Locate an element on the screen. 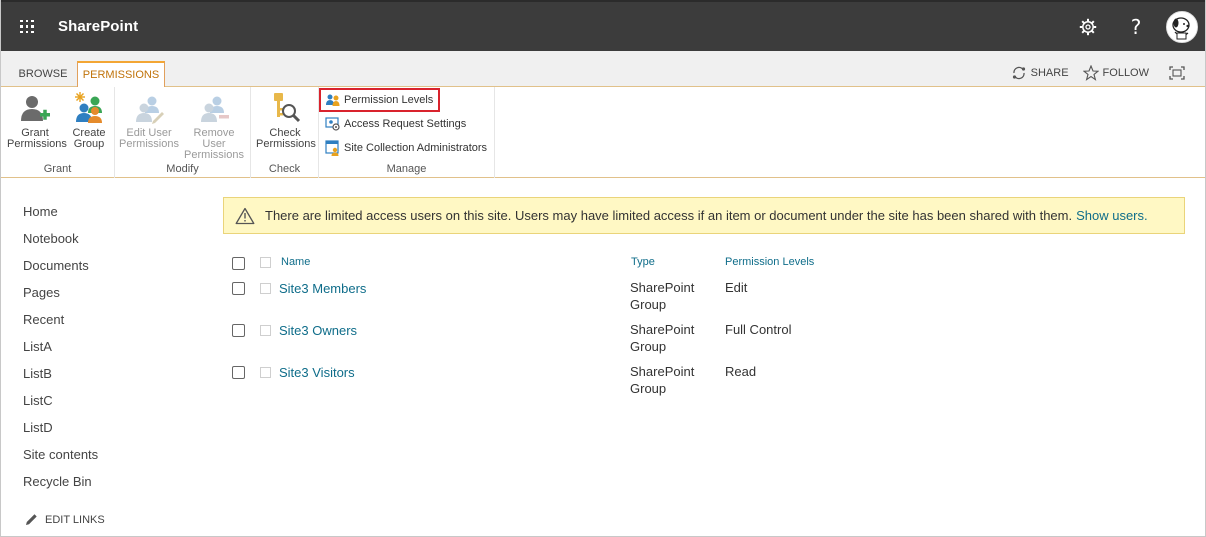 This screenshot has width=1206, height=537. nav-item-site-contents: Site contents is located at coordinates (60, 459).